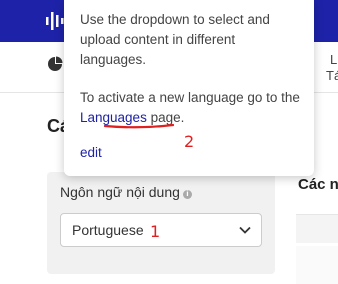 The width and height of the screenshot is (338, 284). I want to click on content-language-label-text: Ngôn ngữ nội dung, so click(120, 192).